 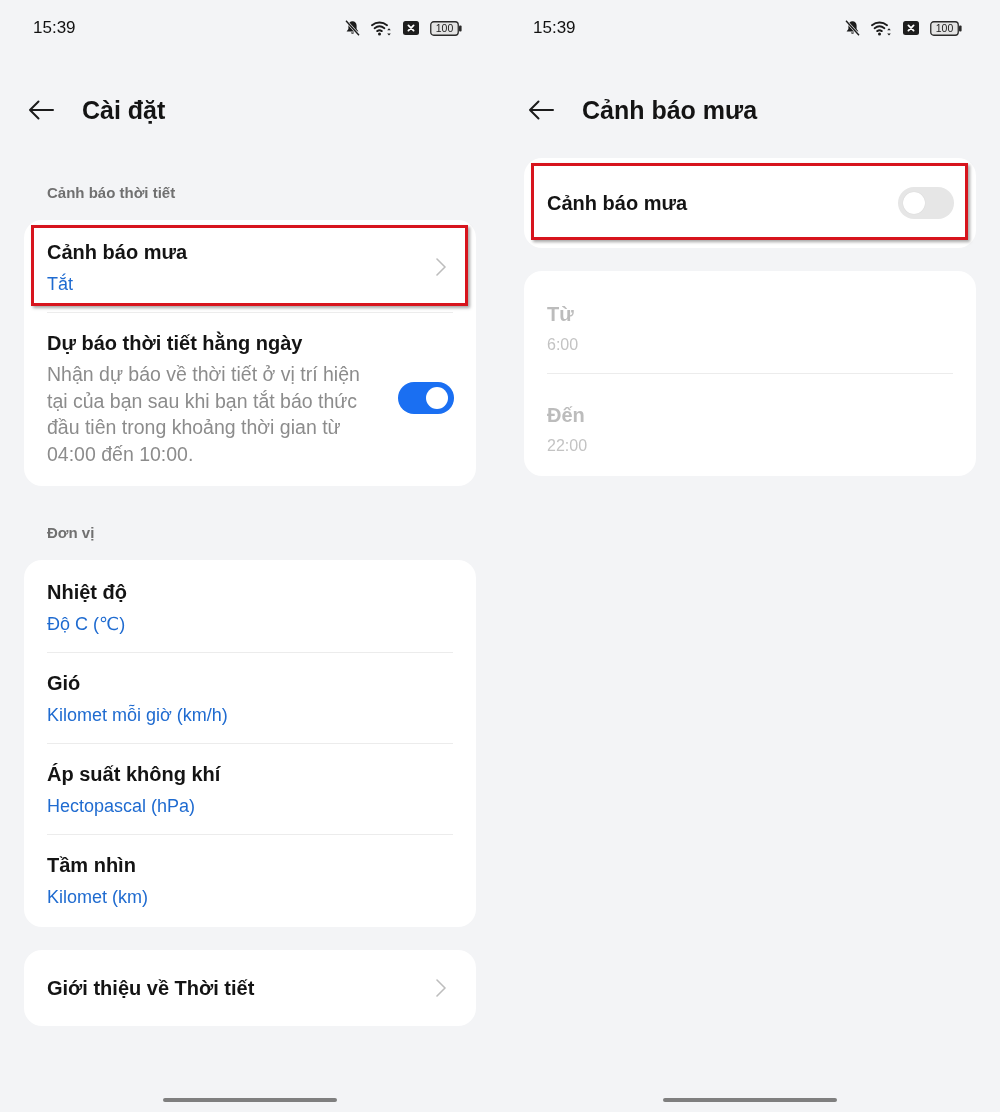 I want to click on setting-title: Dự báo thời tiết hằng ngày, so click(x=175, y=343).